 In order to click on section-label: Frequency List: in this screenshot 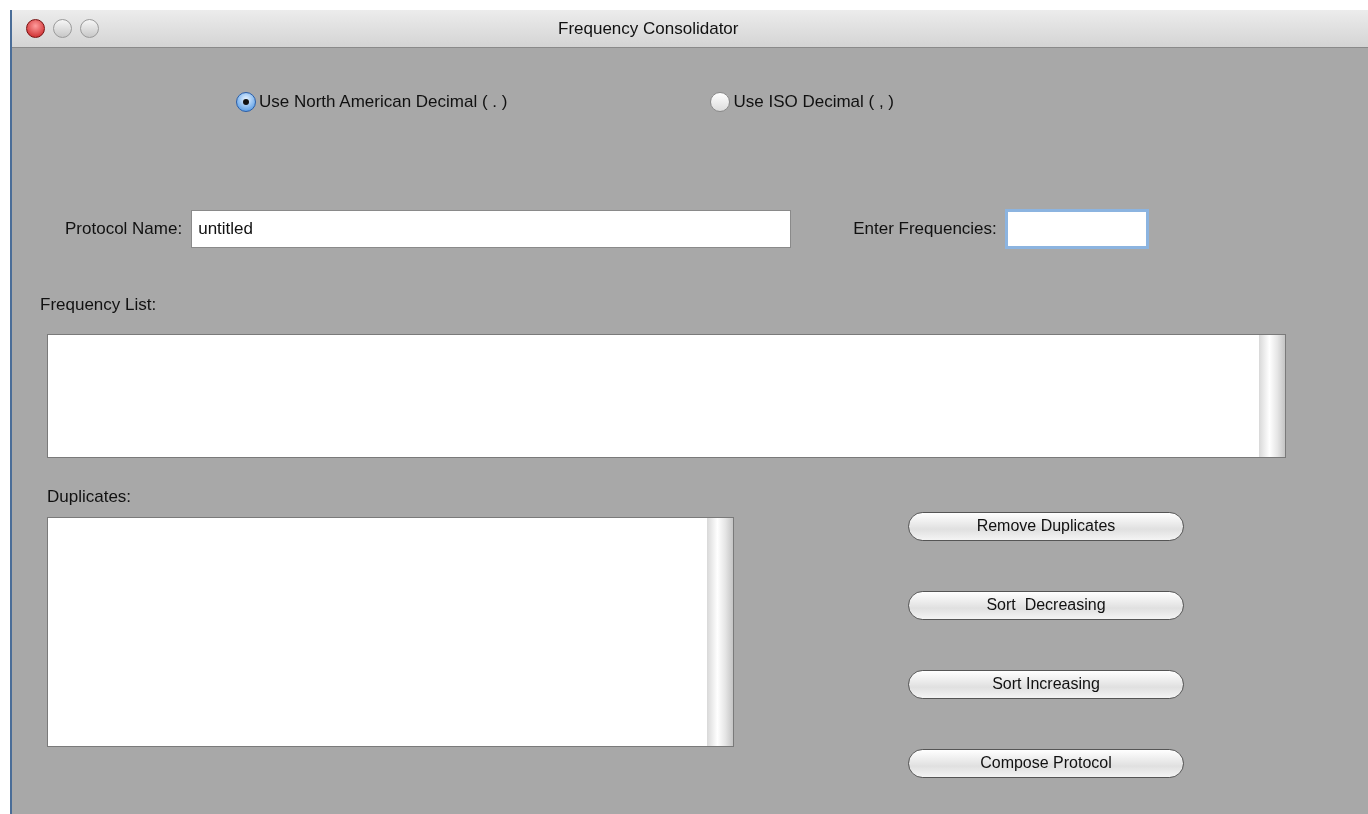, I will do `click(99, 305)`.